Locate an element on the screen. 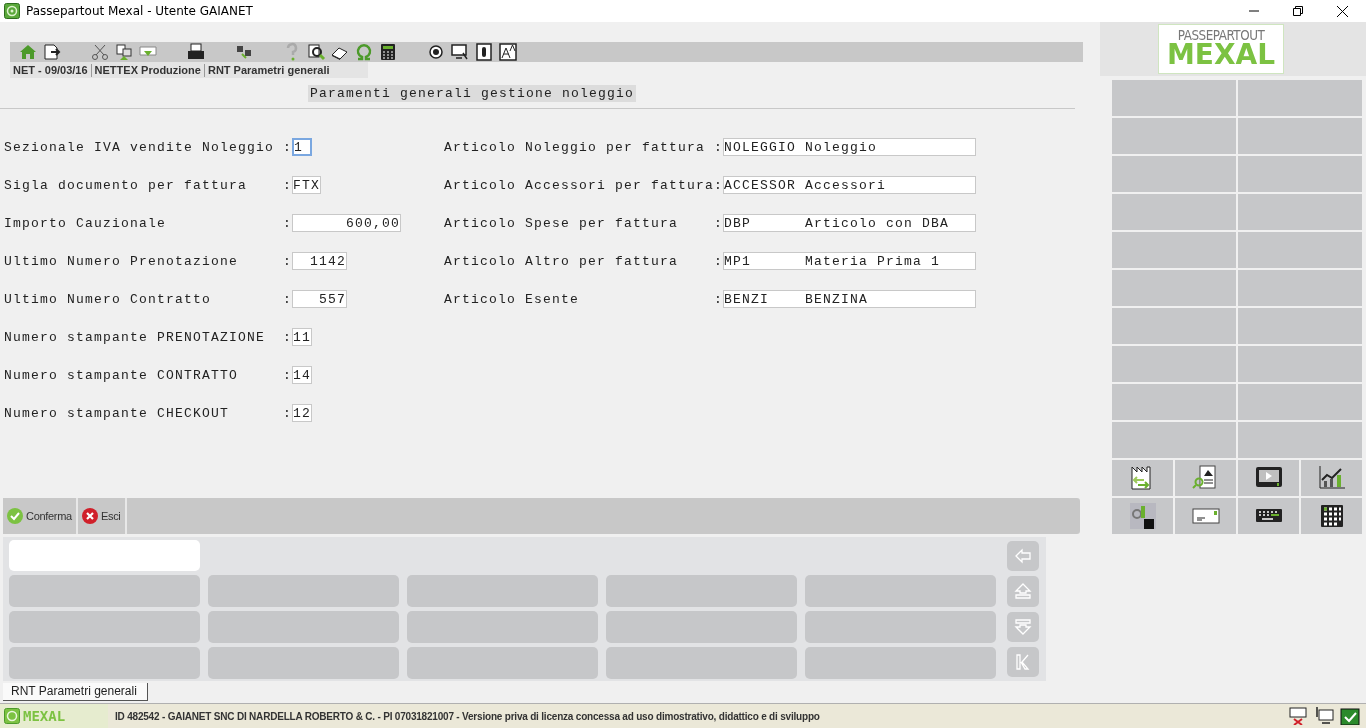 The height and width of the screenshot is (728, 1366). factory-arrows-button is located at coordinates (1142, 478).